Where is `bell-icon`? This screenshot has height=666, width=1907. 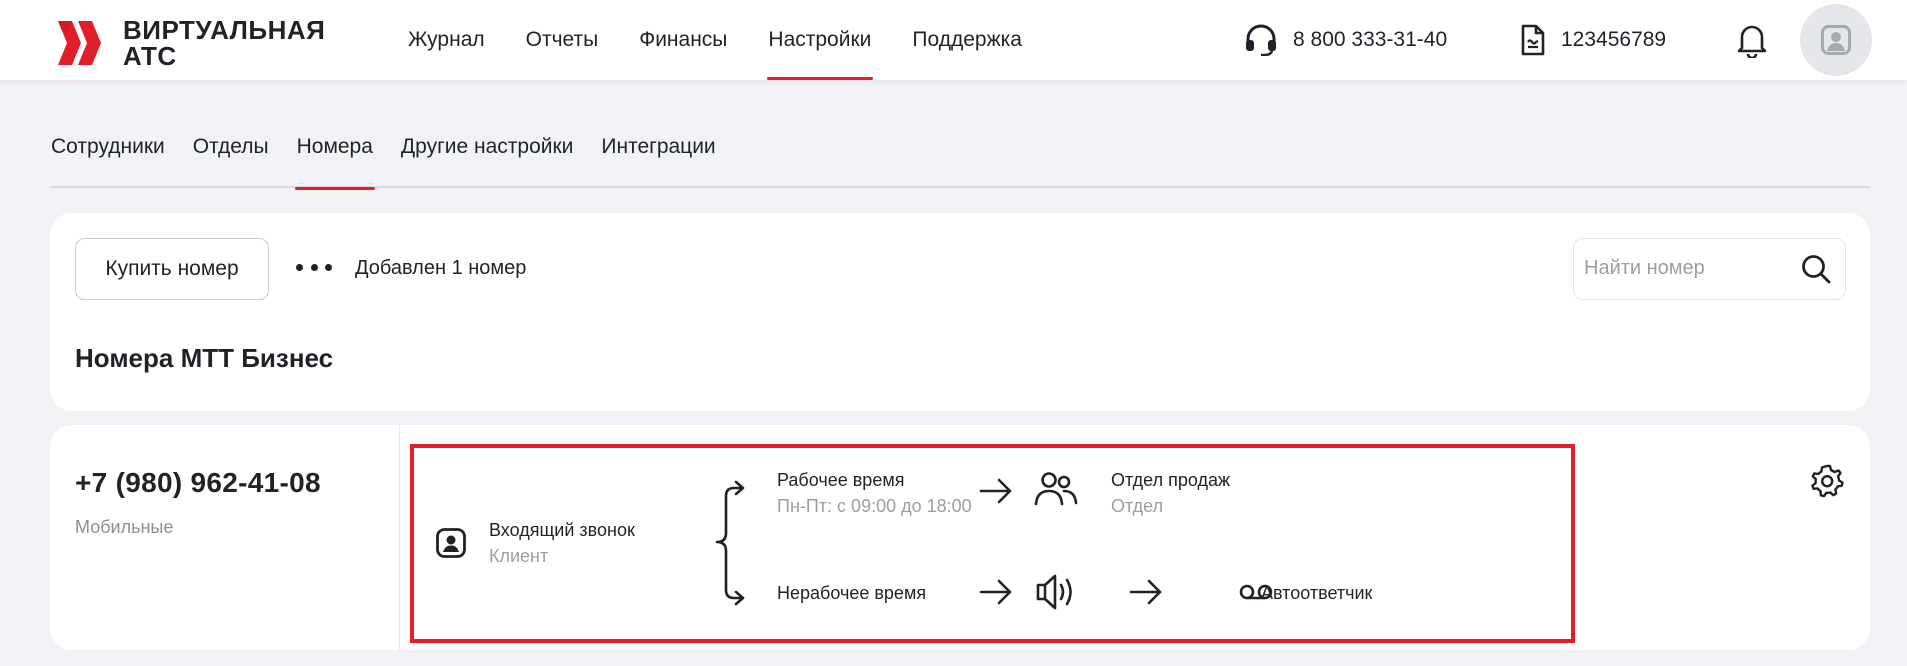 bell-icon is located at coordinates (1752, 40).